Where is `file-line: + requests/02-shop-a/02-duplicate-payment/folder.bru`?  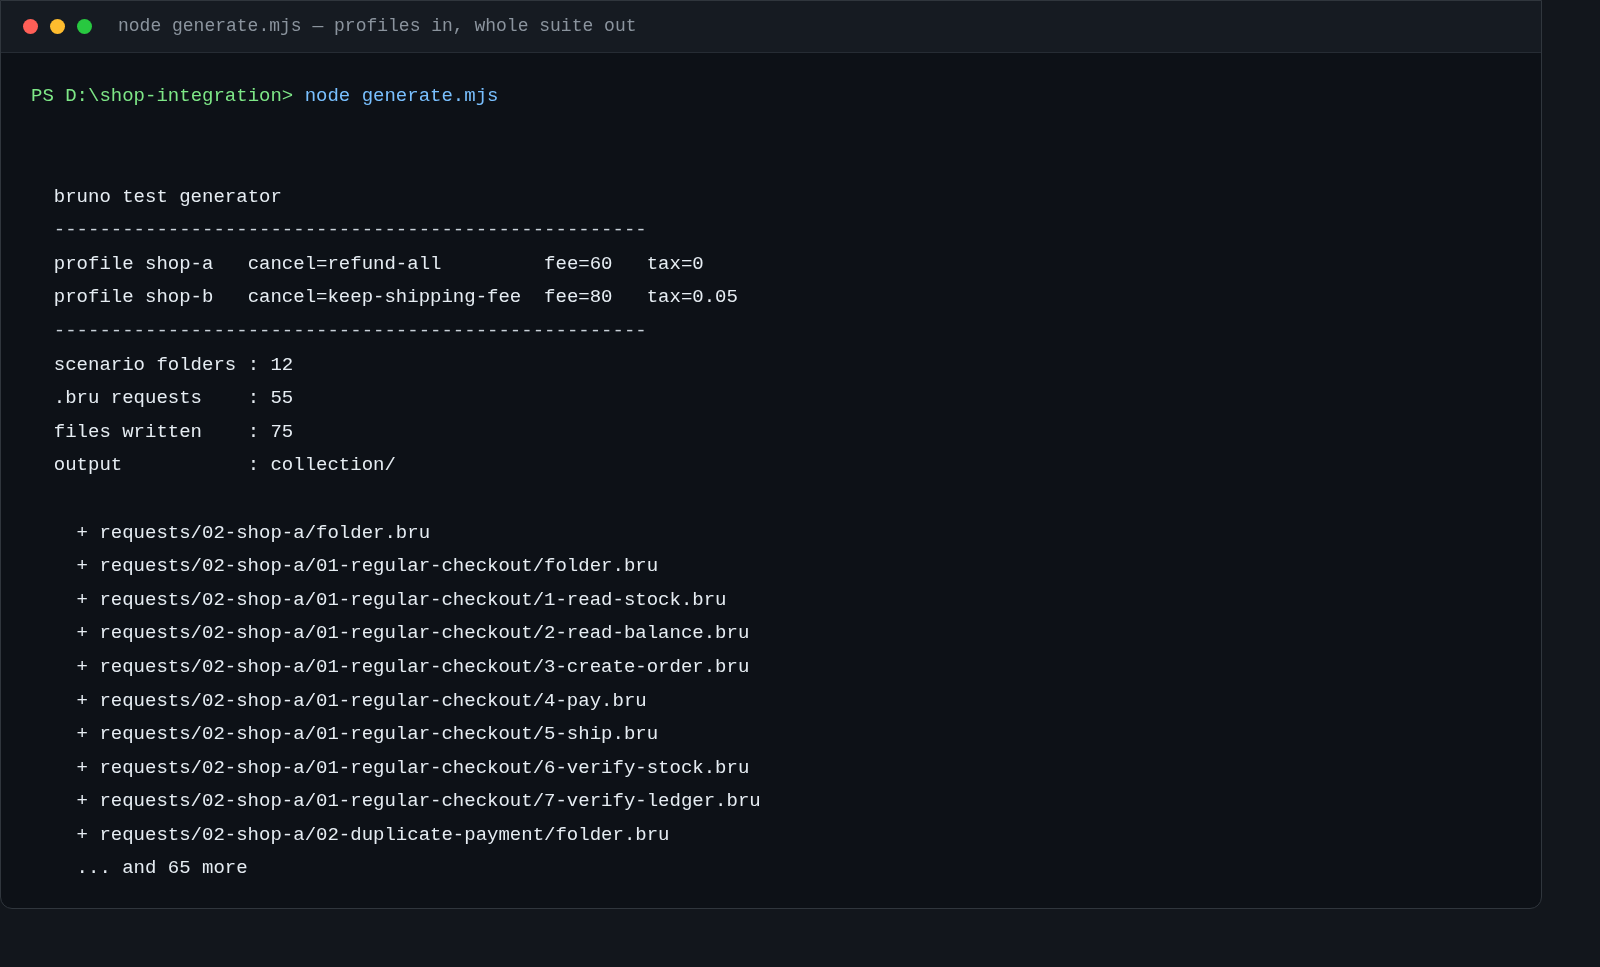
file-line: + requests/02-shop-a/02-duplicate-payment/folder.bru is located at coordinates (373, 835).